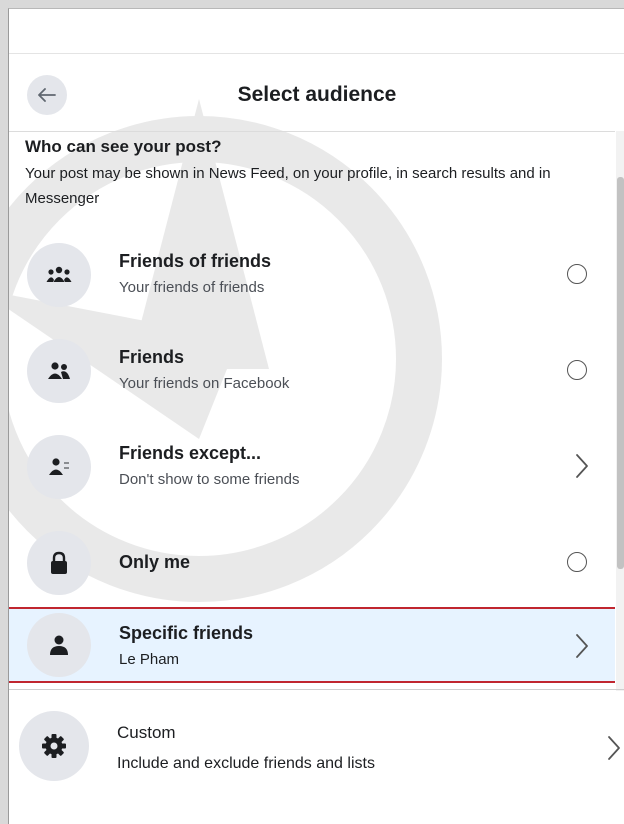 Image resolution: width=624 pixels, height=824 pixels. Describe the element at coordinates (246, 763) in the screenshot. I see `option-description: Include and exclude friends and lists` at that location.